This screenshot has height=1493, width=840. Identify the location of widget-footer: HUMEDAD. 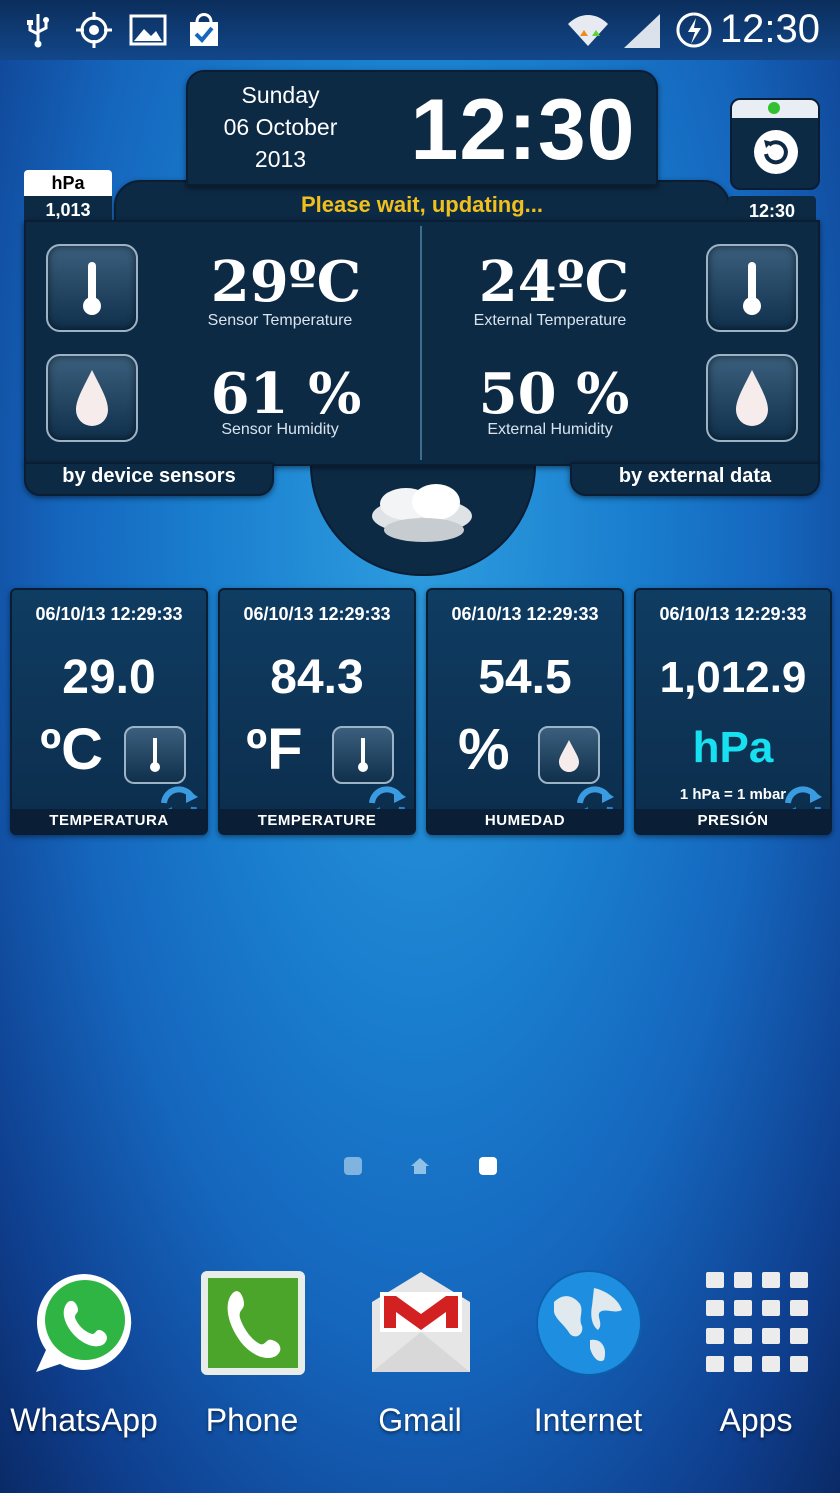
(525, 821).